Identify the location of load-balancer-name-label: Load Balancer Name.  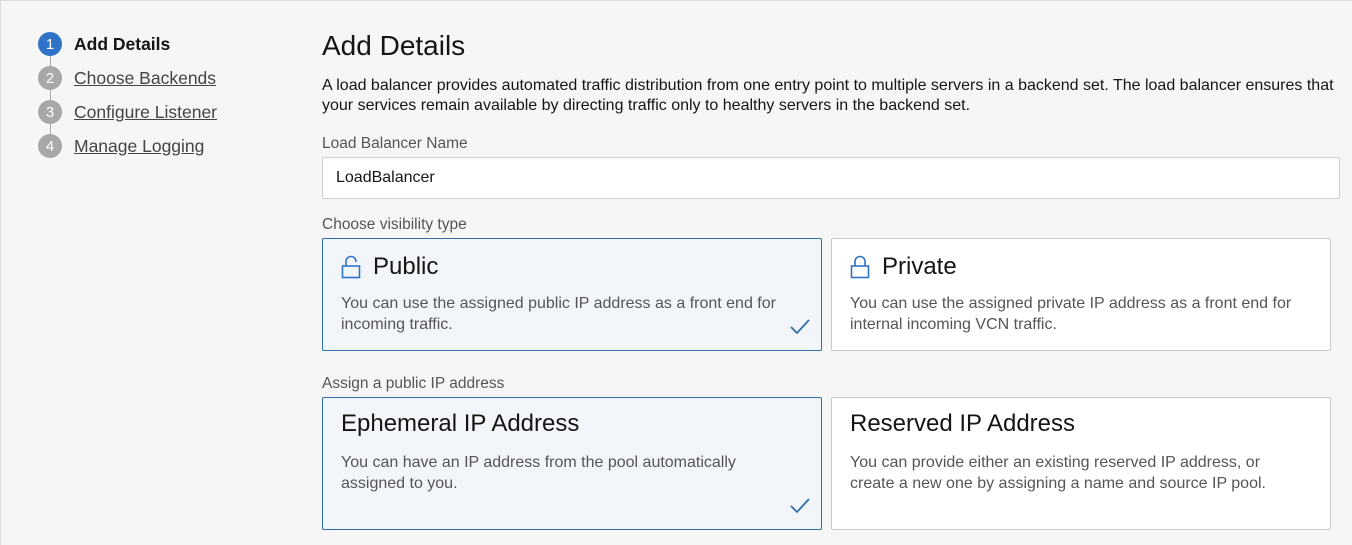
(395, 143).